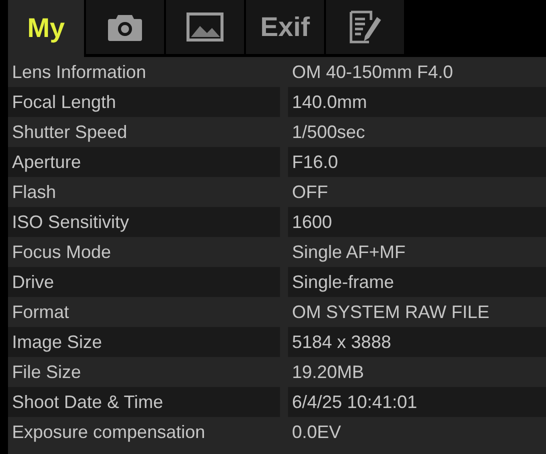  I want to click on property-value: 5184 x 3888, so click(417, 342).